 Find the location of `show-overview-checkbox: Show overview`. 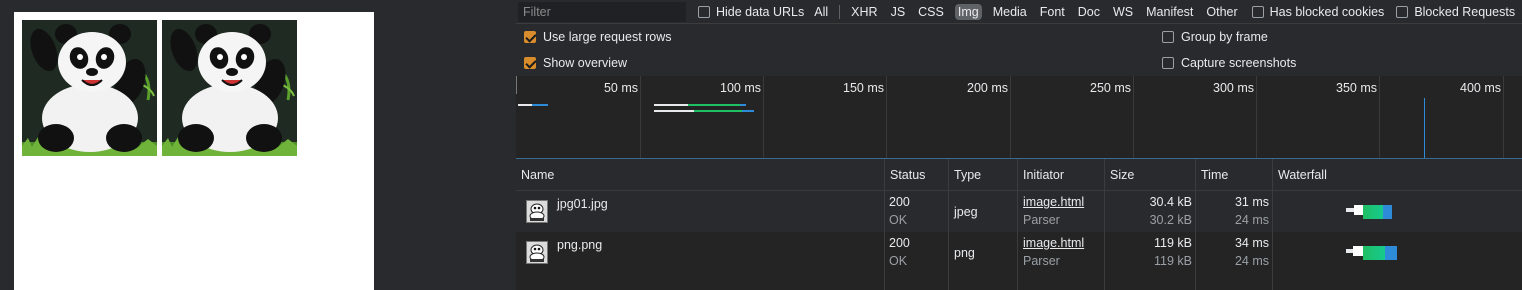

show-overview-checkbox: Show overview is located at coordinates (575, 63).